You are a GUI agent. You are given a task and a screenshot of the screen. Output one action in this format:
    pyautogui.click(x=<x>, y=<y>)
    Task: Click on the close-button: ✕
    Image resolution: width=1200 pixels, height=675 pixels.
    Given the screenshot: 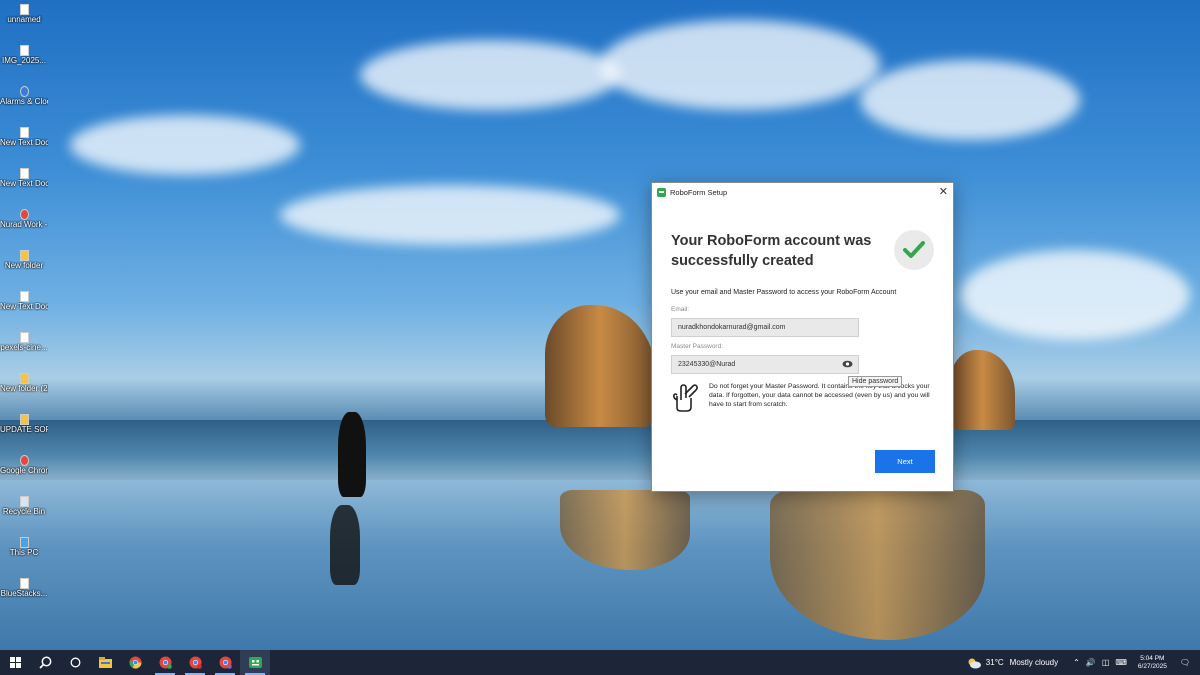 What is the action you would take?
    pyautogui.click(x=943, y=191)
    